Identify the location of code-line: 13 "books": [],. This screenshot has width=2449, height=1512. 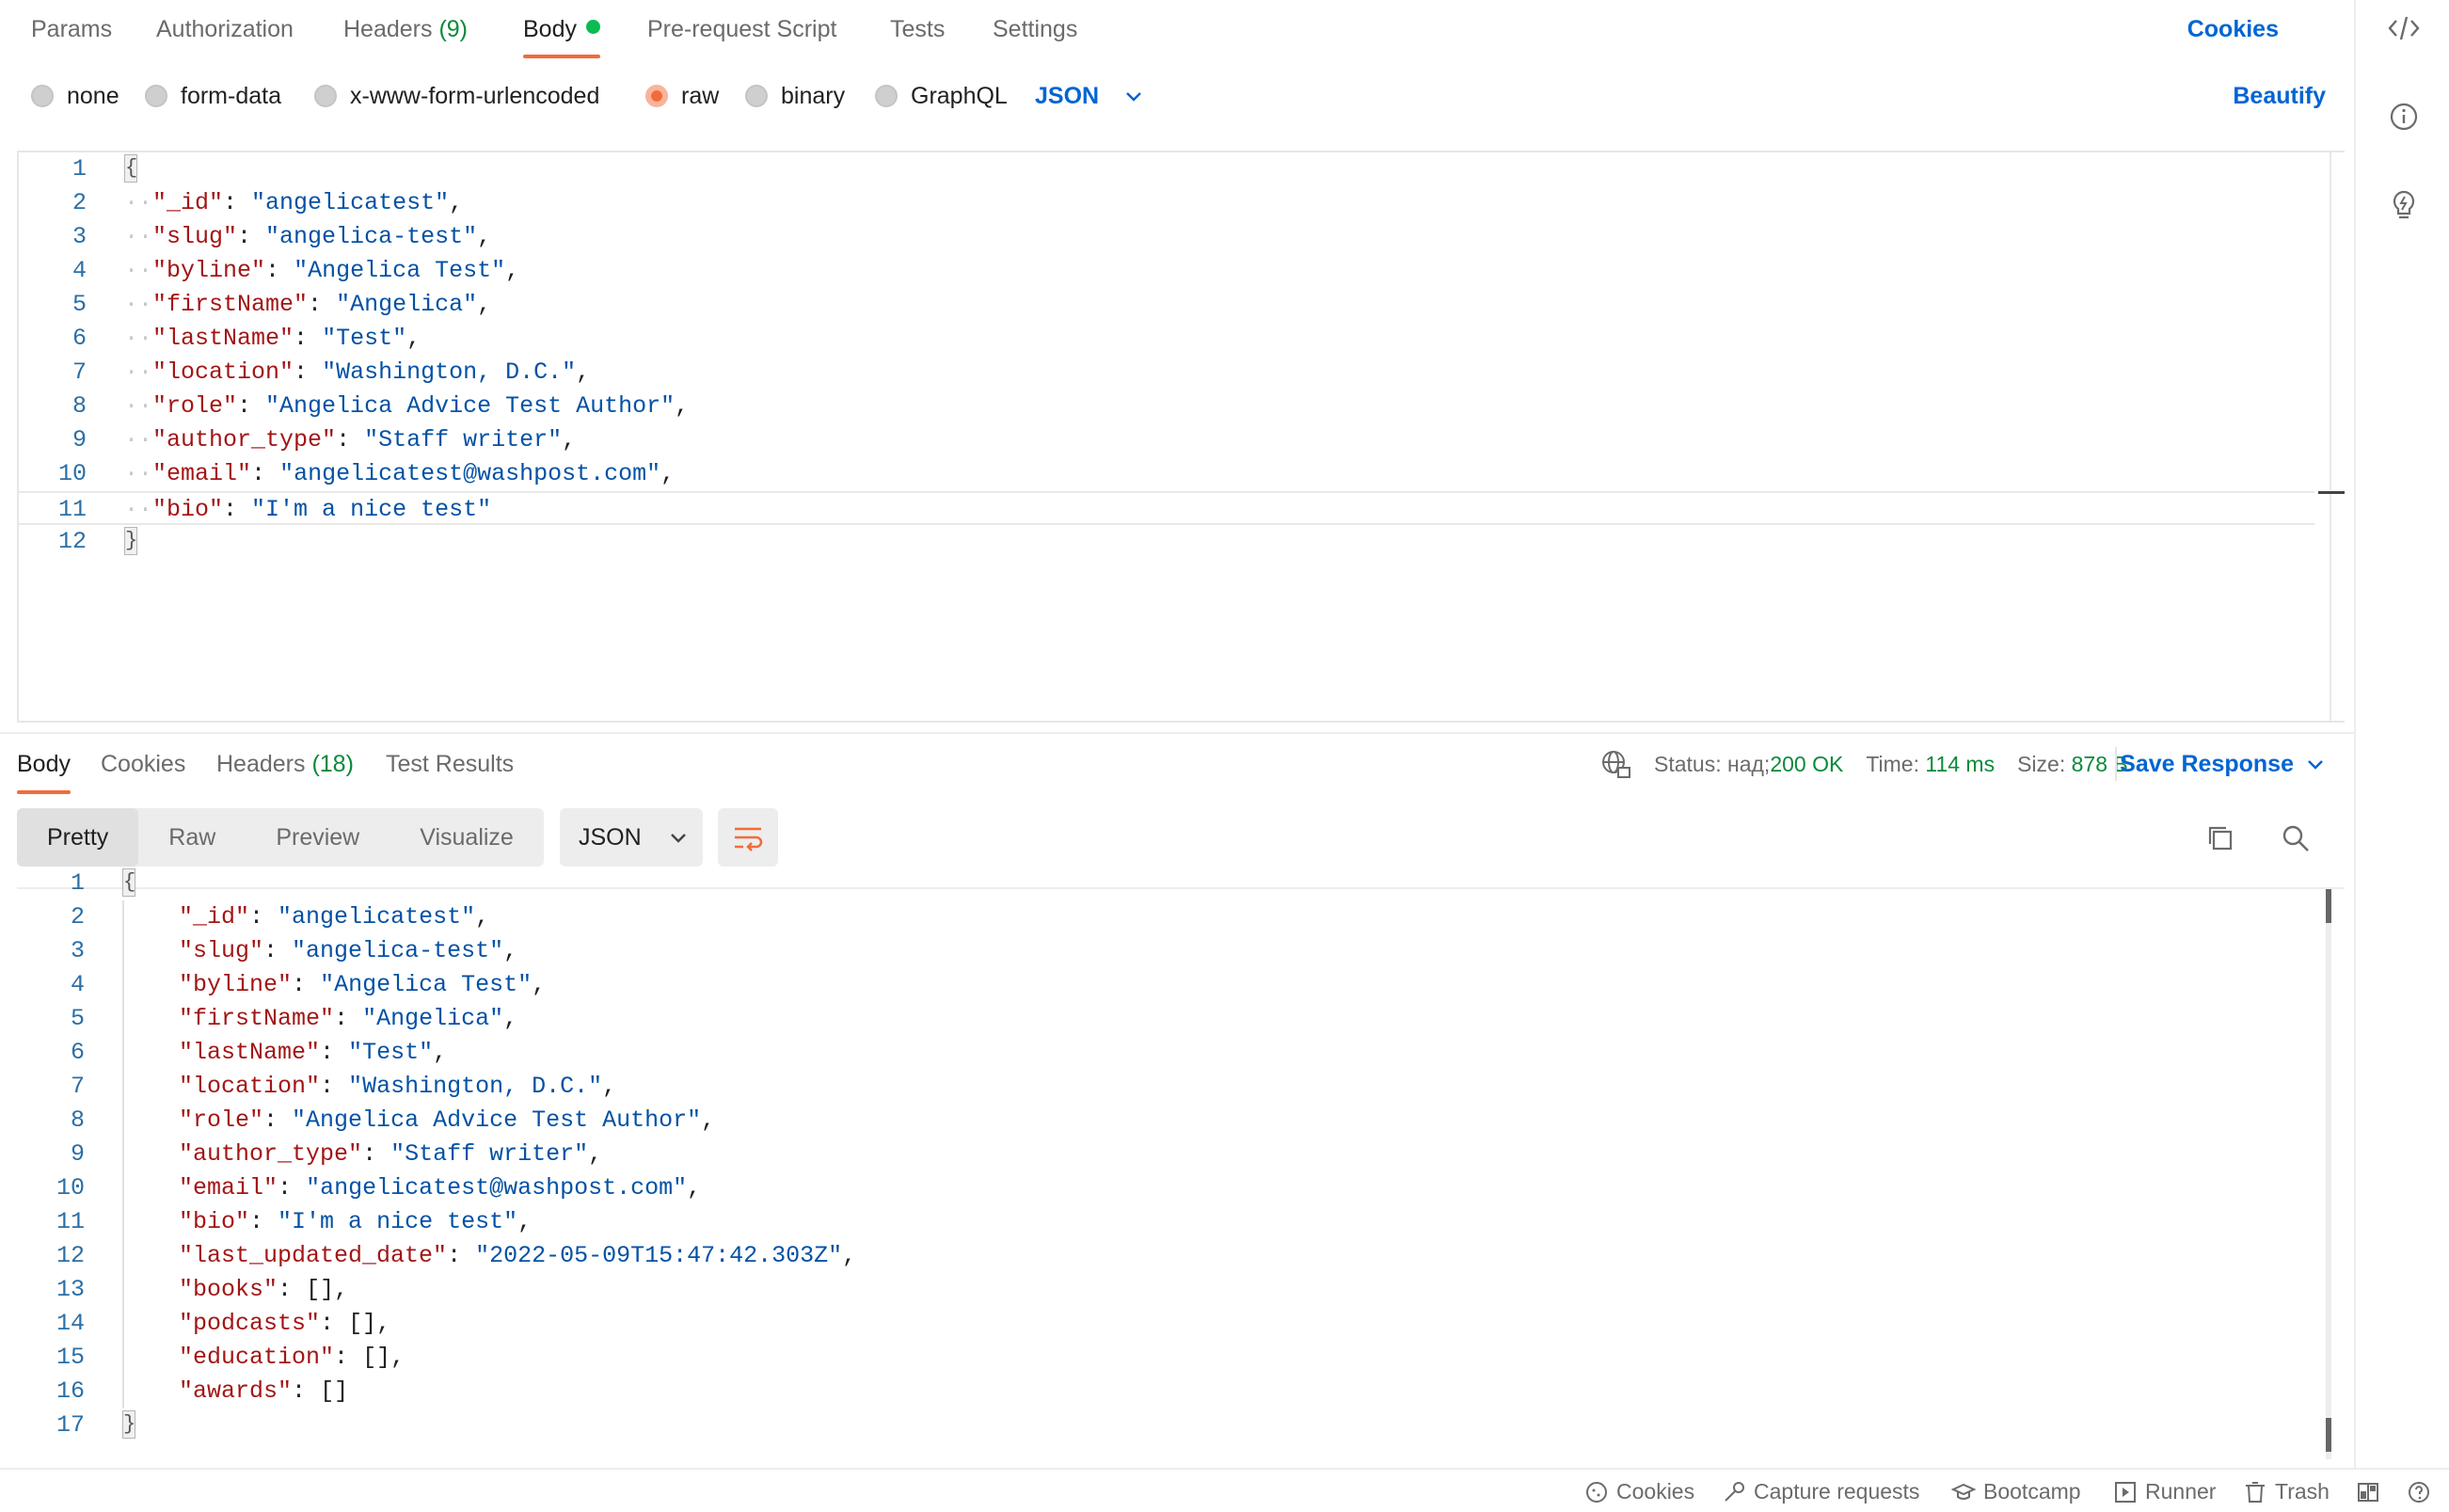
(1165, 1290).